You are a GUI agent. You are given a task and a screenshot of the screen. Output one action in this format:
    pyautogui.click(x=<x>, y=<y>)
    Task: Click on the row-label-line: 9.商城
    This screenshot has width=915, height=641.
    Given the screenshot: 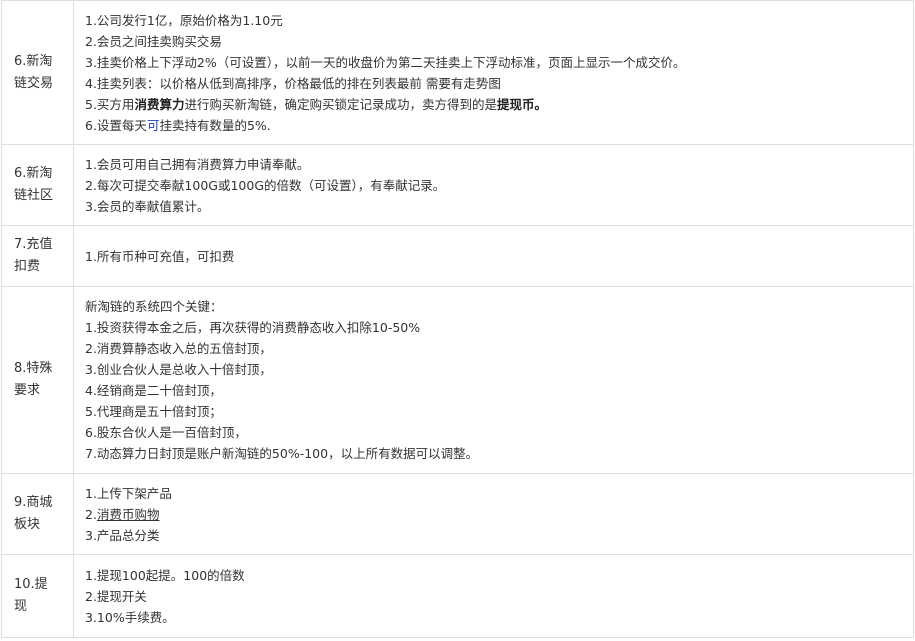 What is the action you would take?
    pyautogui.click(x=33, y=502)
    